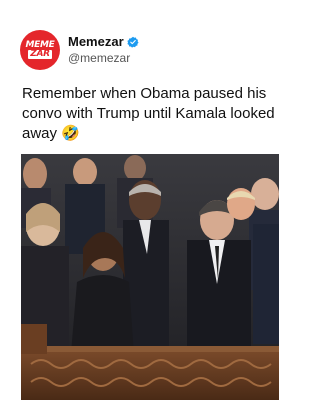 The width and height of the screenshot is (320, 400). I want to click on verified-badge-icon, so click(133, 42).